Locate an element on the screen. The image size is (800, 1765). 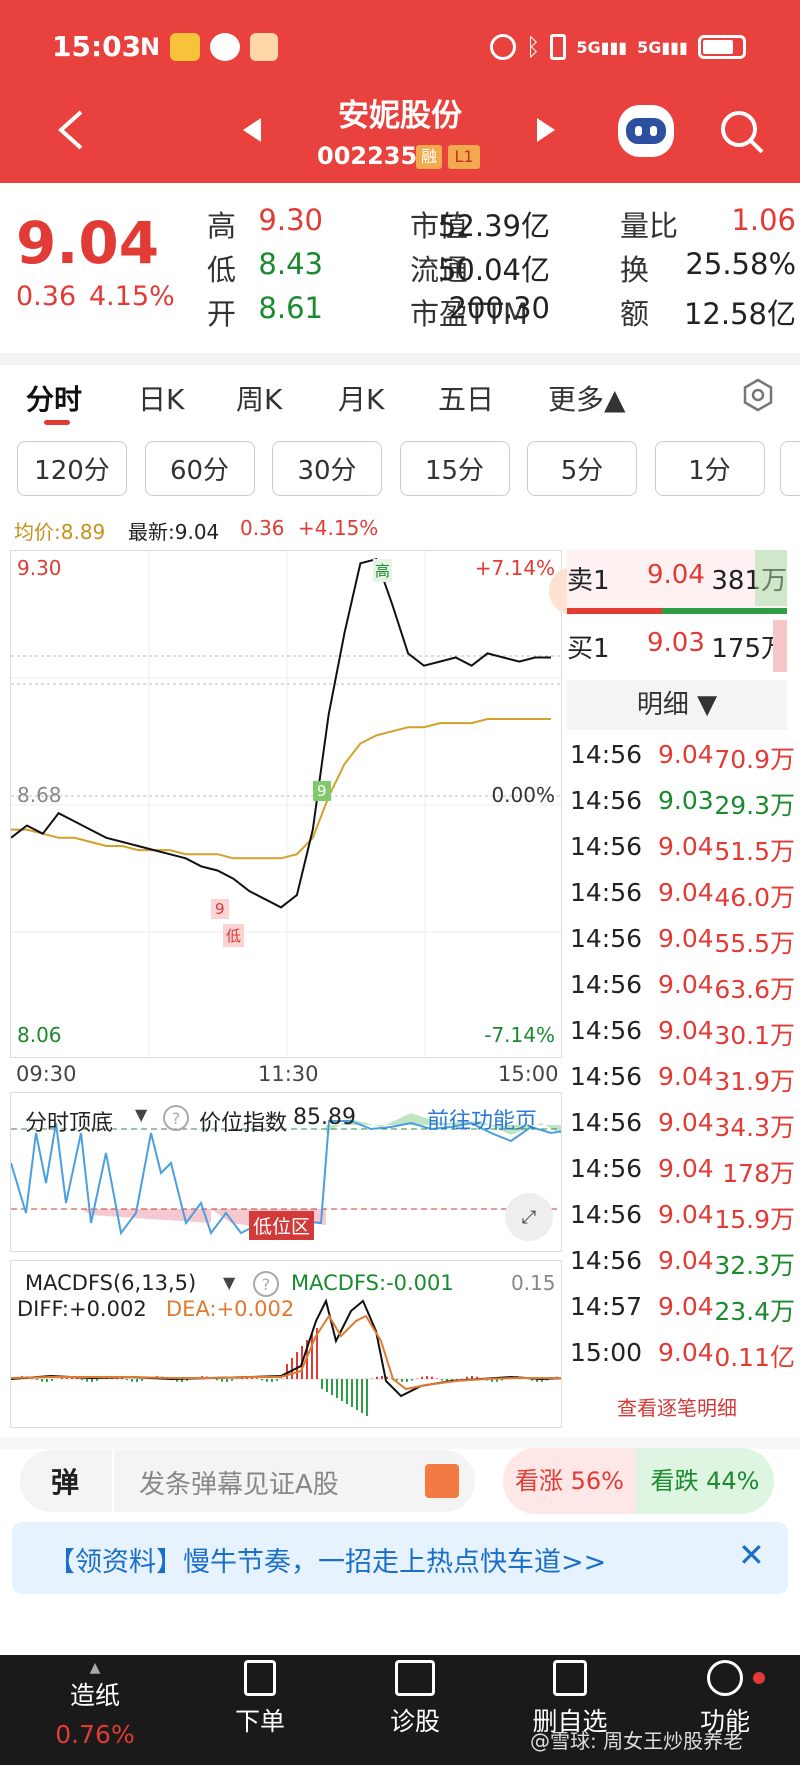
period-pill: 120分 is located at coordinates (72, 468).